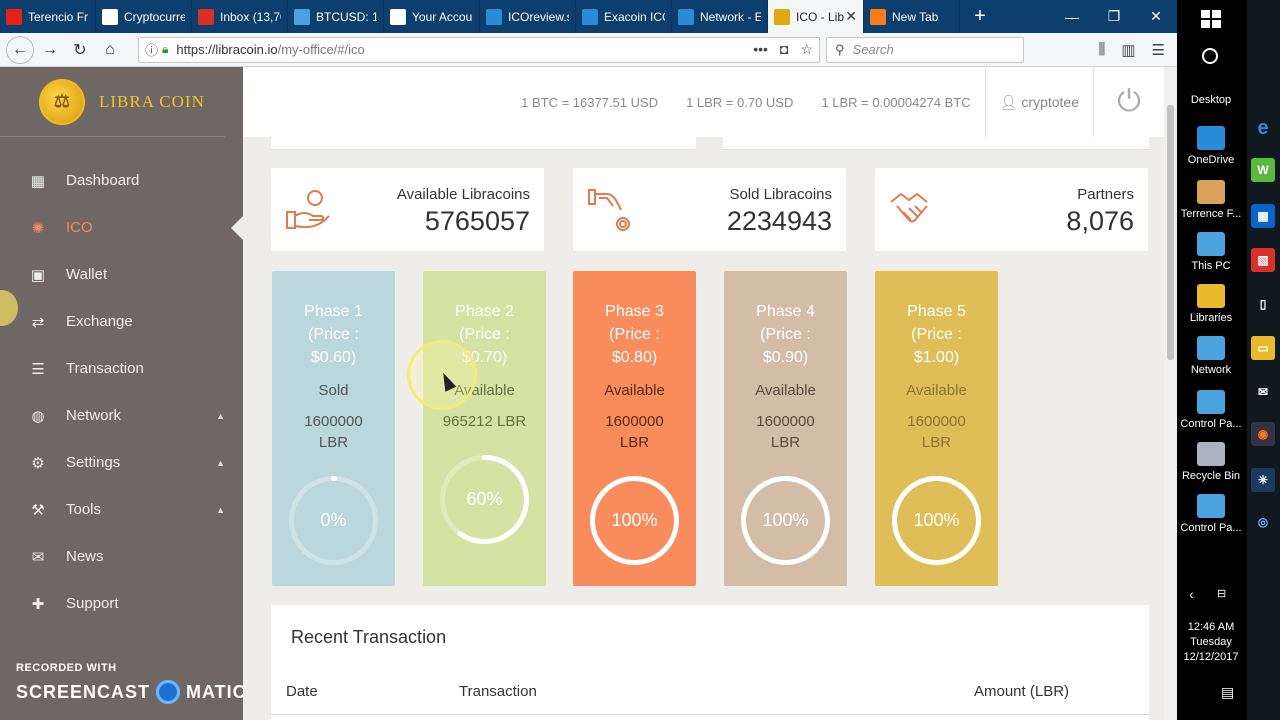 The width and height of the screenshot is (1280, 720). What do you see at coordinates (112, 102) in the screenshot?
I see `brand-logo: ⚖ LIBRA COIN` at bounding box center [112, 102].